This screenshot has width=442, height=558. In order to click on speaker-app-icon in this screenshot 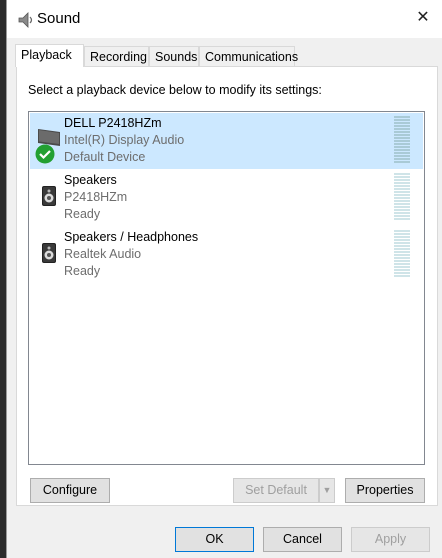, I will do `click(25, 20)`.